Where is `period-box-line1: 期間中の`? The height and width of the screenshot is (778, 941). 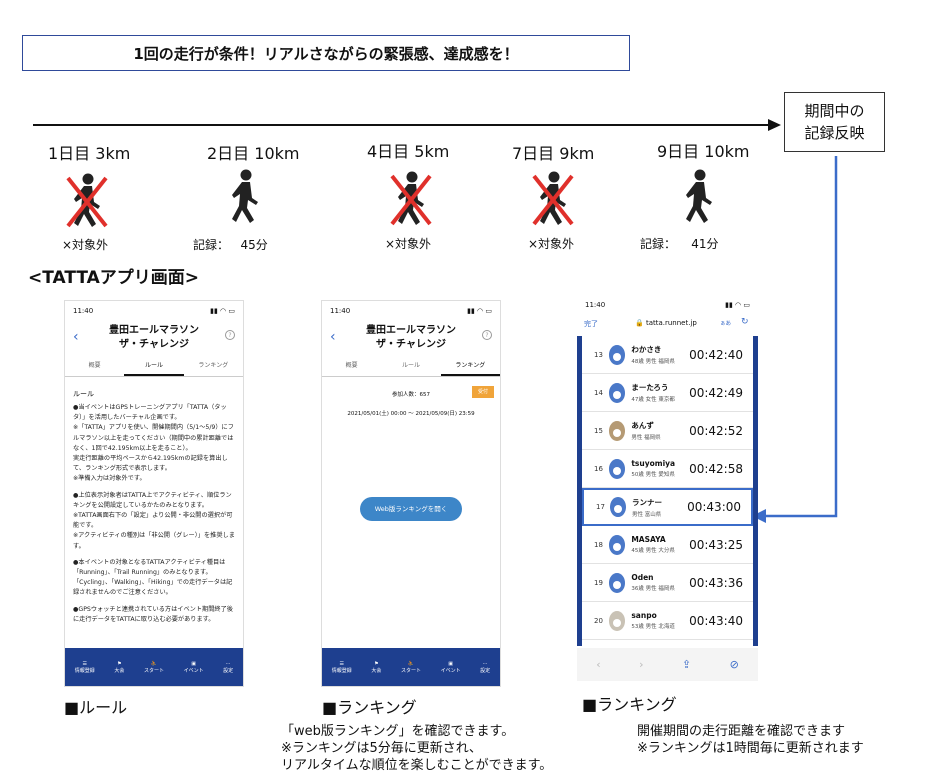 period-box-line1: 期間中の is located at coordinates (834, 111).